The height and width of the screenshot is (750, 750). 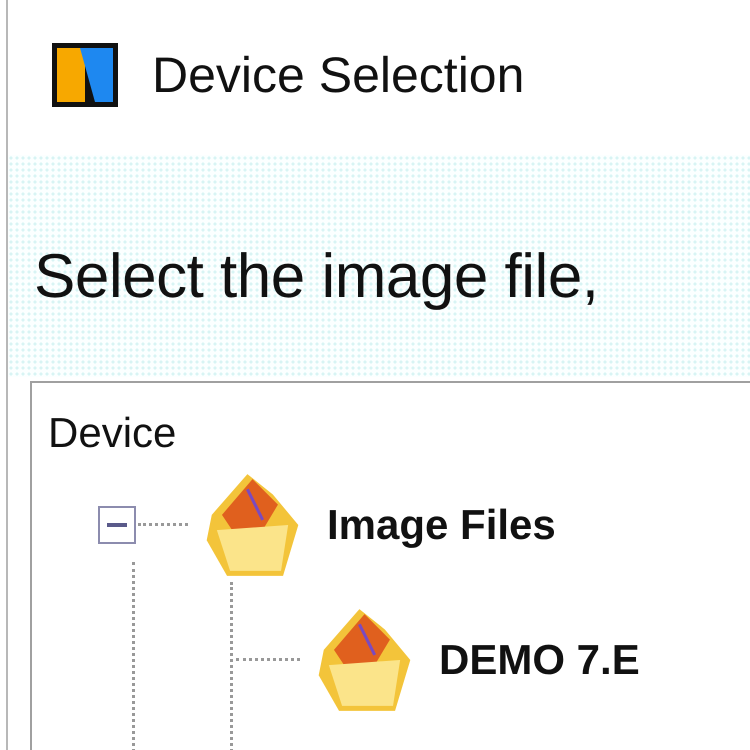 What do you see at coordinates (113, 433) in the screenshot?
I see `column-header: Device` at bounding box center [113, 433].